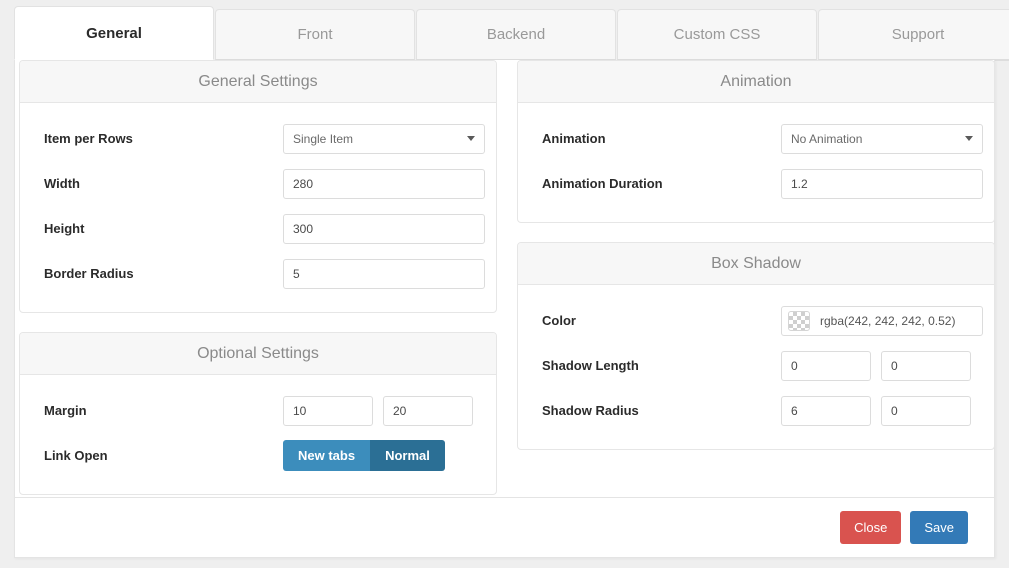  I want to click on control-animation: No Animation, so click(882, 138).